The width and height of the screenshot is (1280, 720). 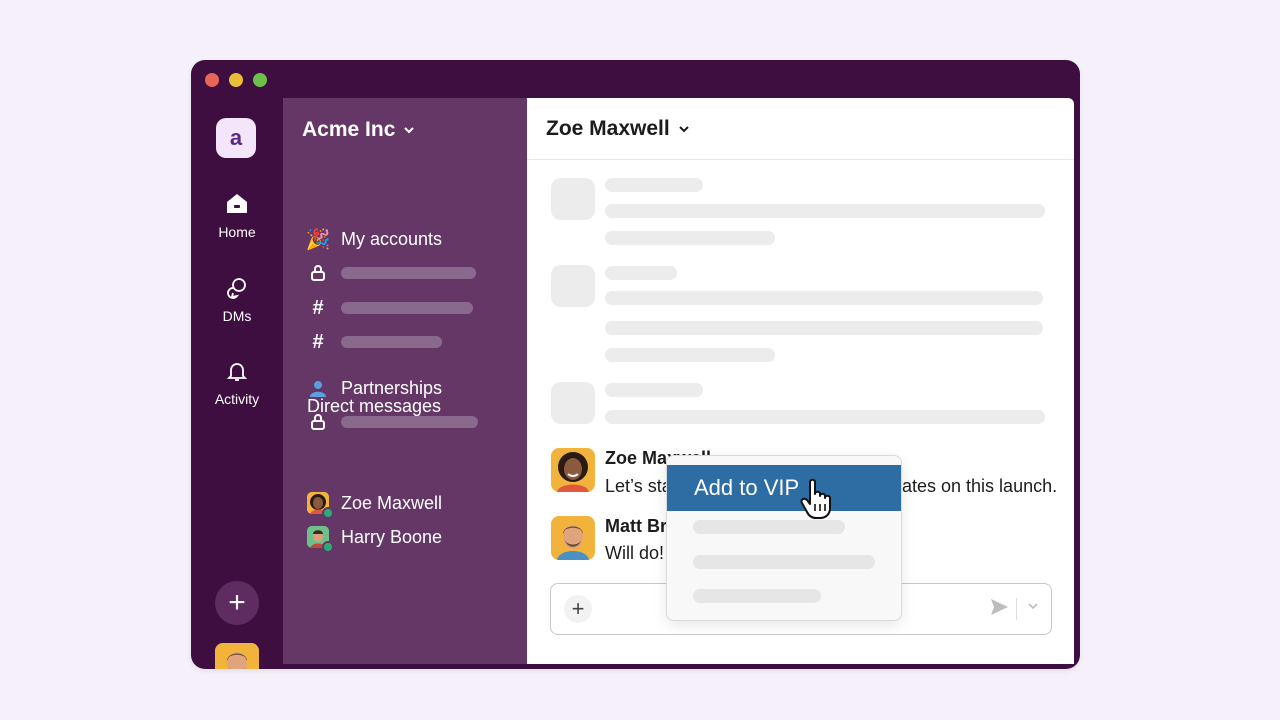 What do you see at coordinates (784, 538) in the screenshot?
I see `context-menu: Add to VIP` at bounding box center [784, 538].